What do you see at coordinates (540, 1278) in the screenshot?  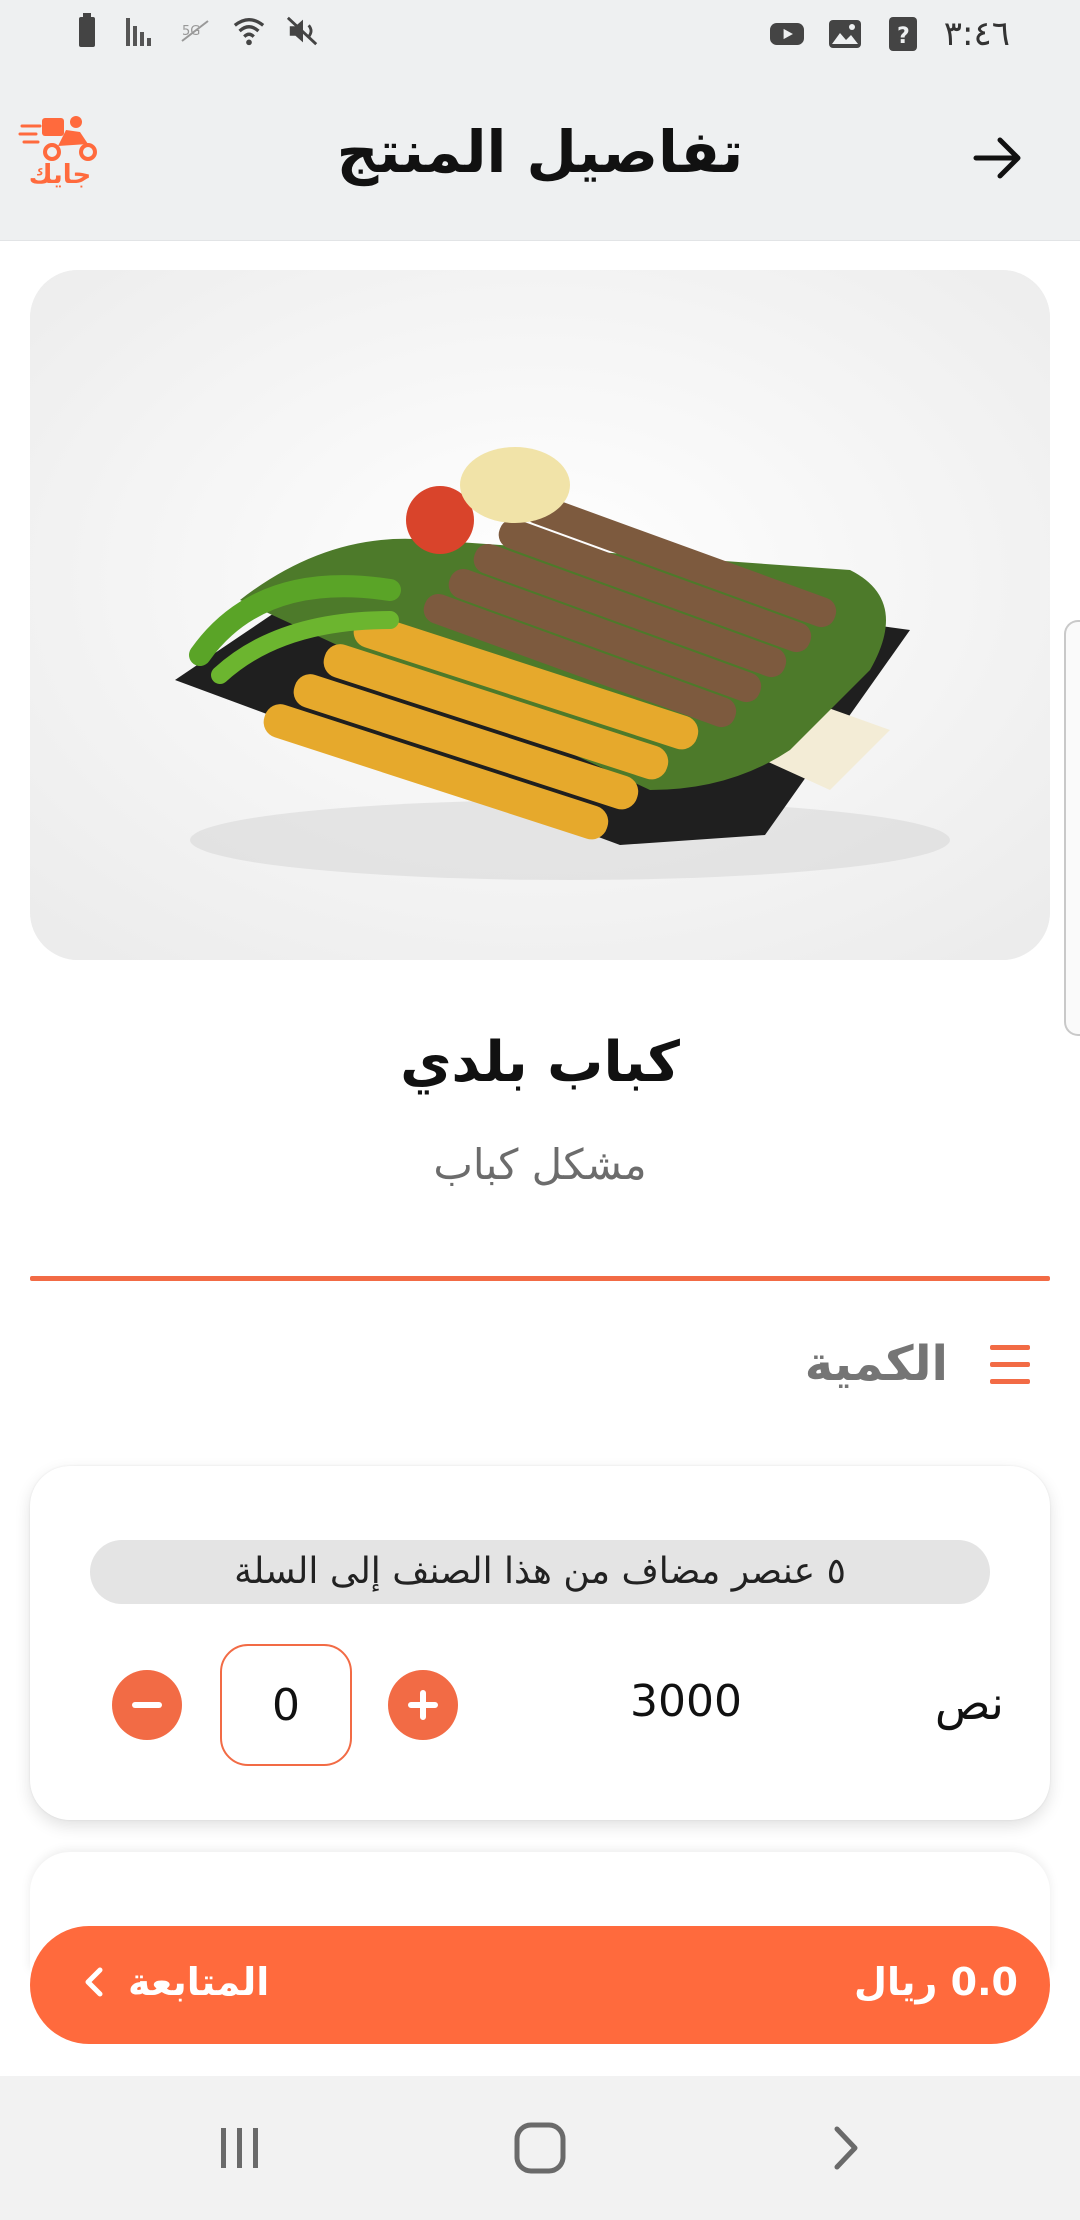 I see `section-divider` at bounding box center [540, 1278].